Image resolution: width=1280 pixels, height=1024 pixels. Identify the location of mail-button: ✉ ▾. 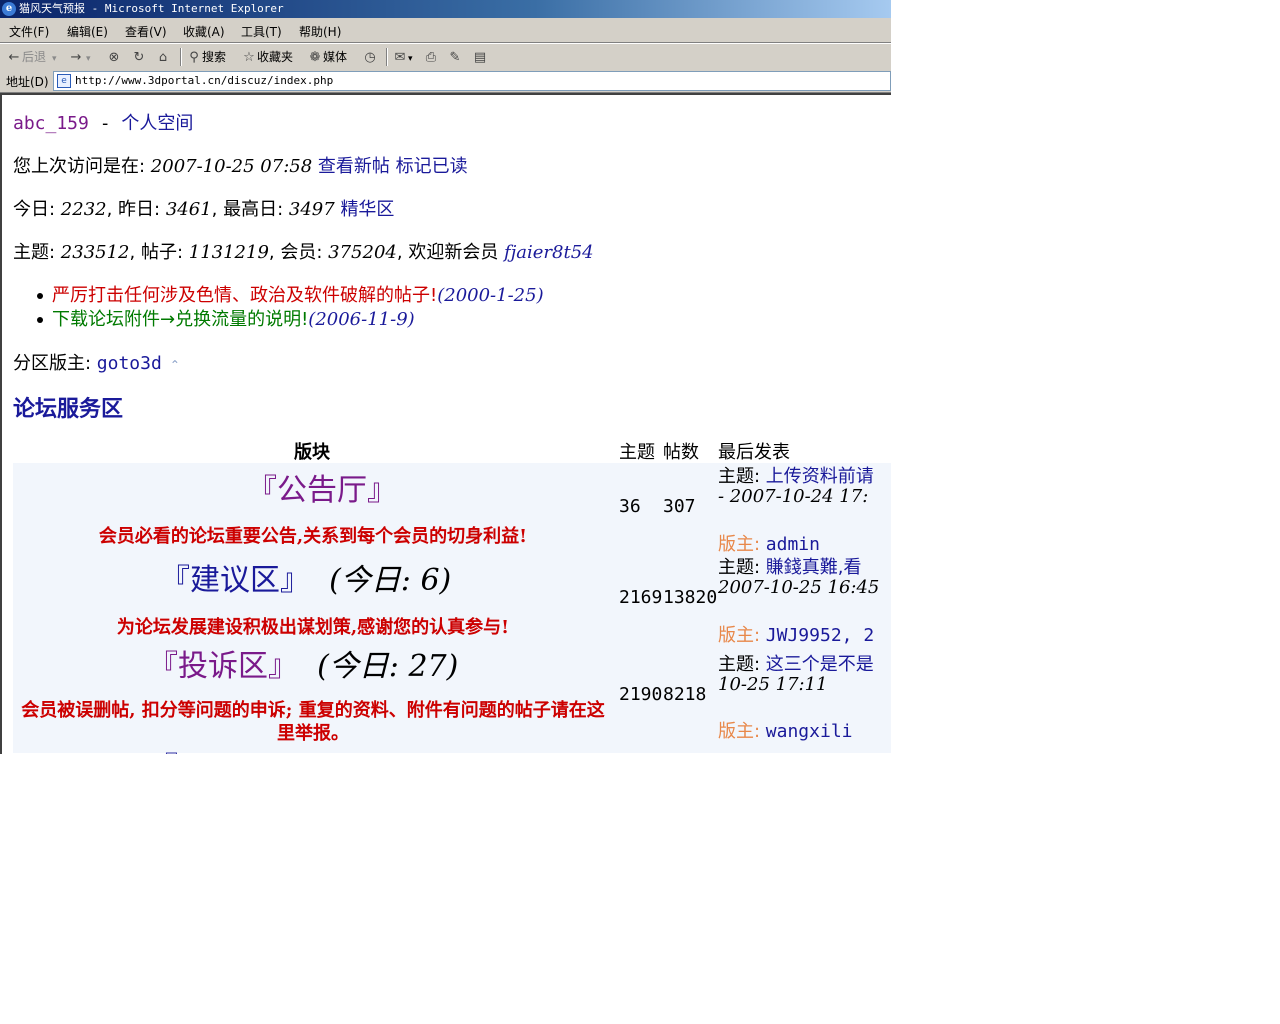
(402, 57).